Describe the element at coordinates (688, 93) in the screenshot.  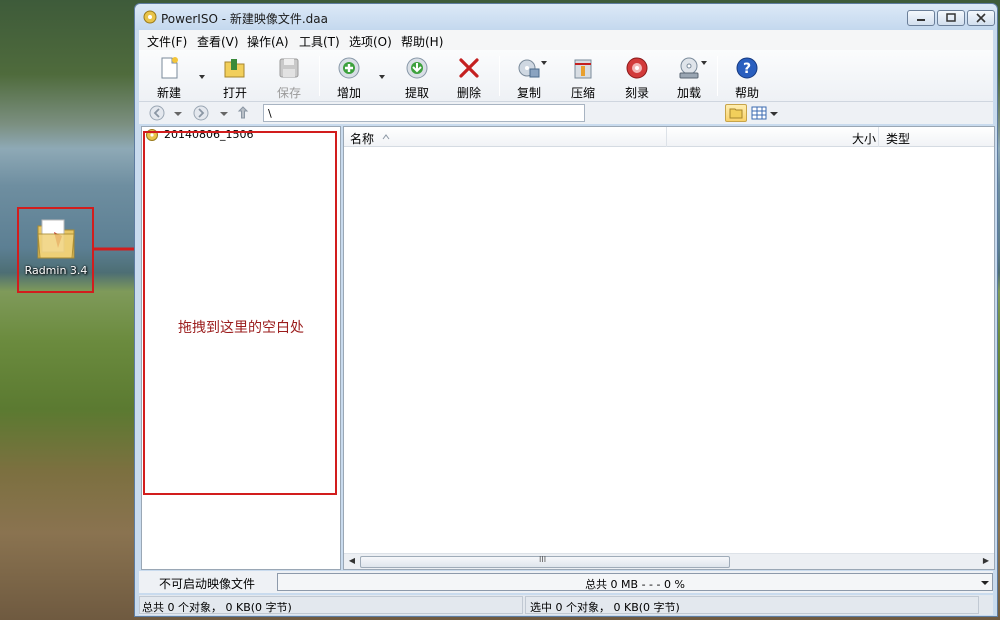
I see `mount-label: 加载` at that location.